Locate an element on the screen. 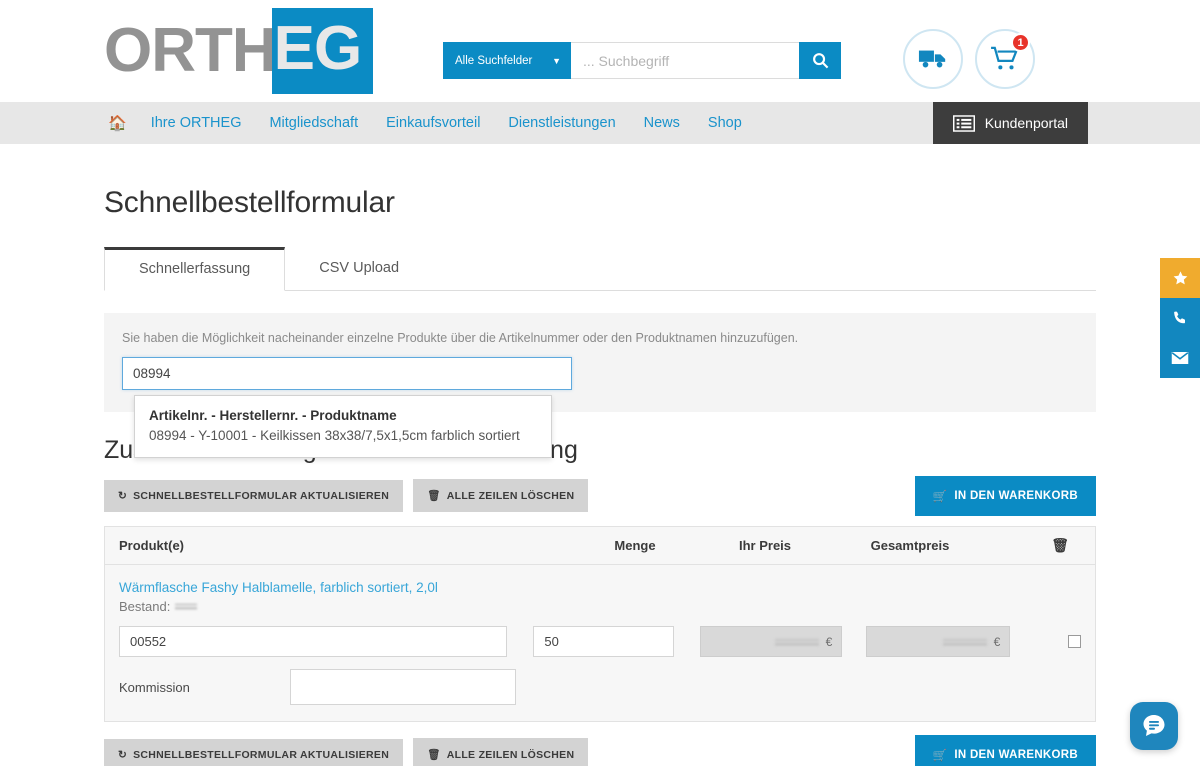  nav-item-einkaufsvorteil: Einkaufsvorteil is located at coordinates (433, 123).